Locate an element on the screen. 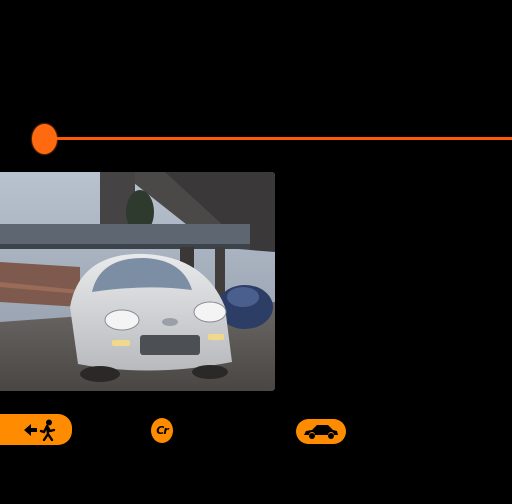 Image resolution: width=512 pixels, height=504 pixels. exit-button is located at coordinates (36, 429).